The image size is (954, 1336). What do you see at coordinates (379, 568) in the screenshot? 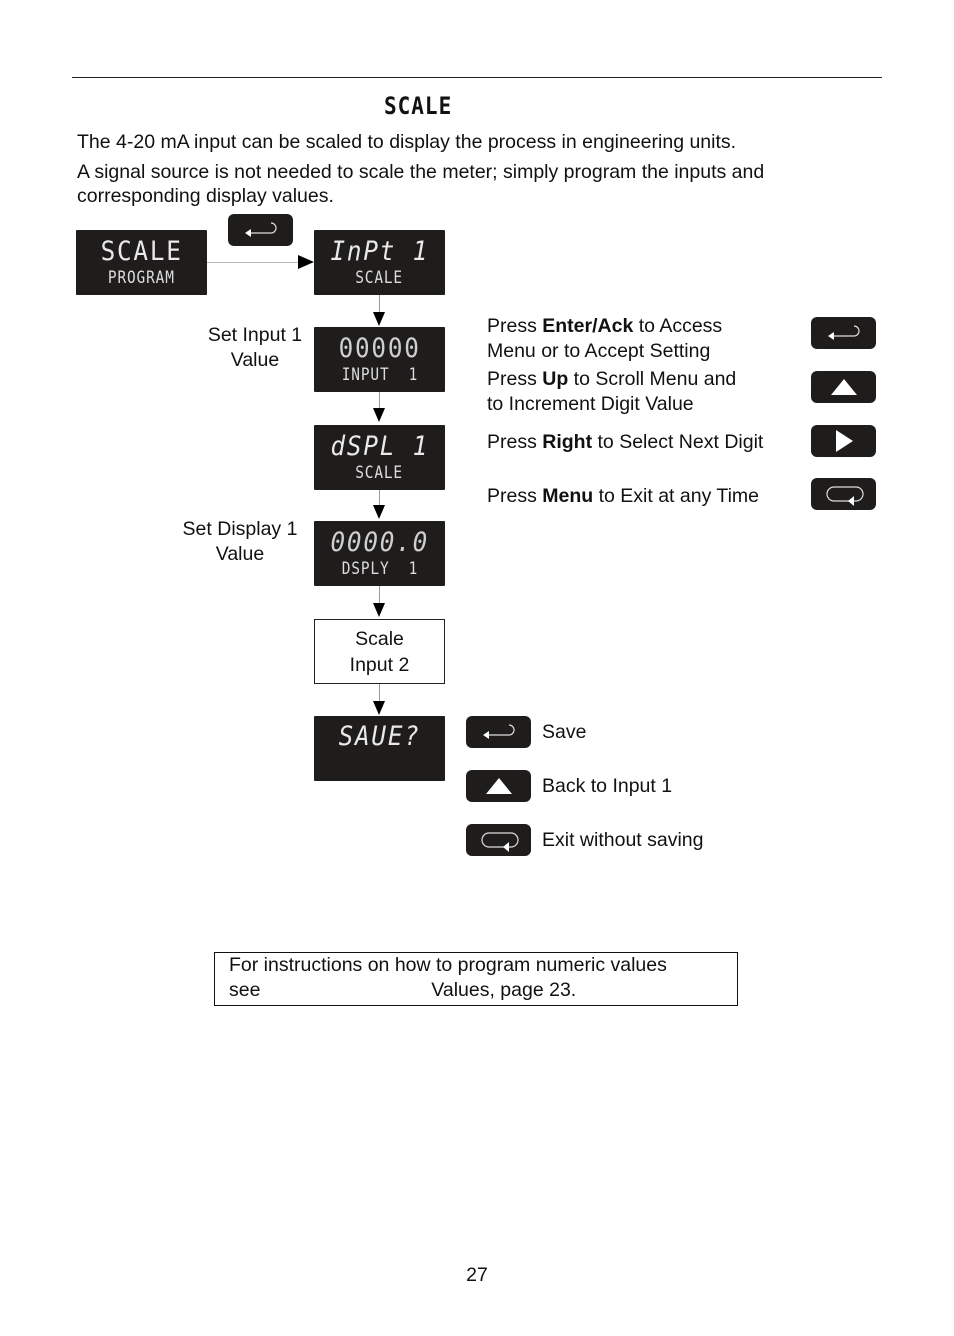
I see `lcd-bottom-text: DSPLY 1` at bounding box center [379, 568].